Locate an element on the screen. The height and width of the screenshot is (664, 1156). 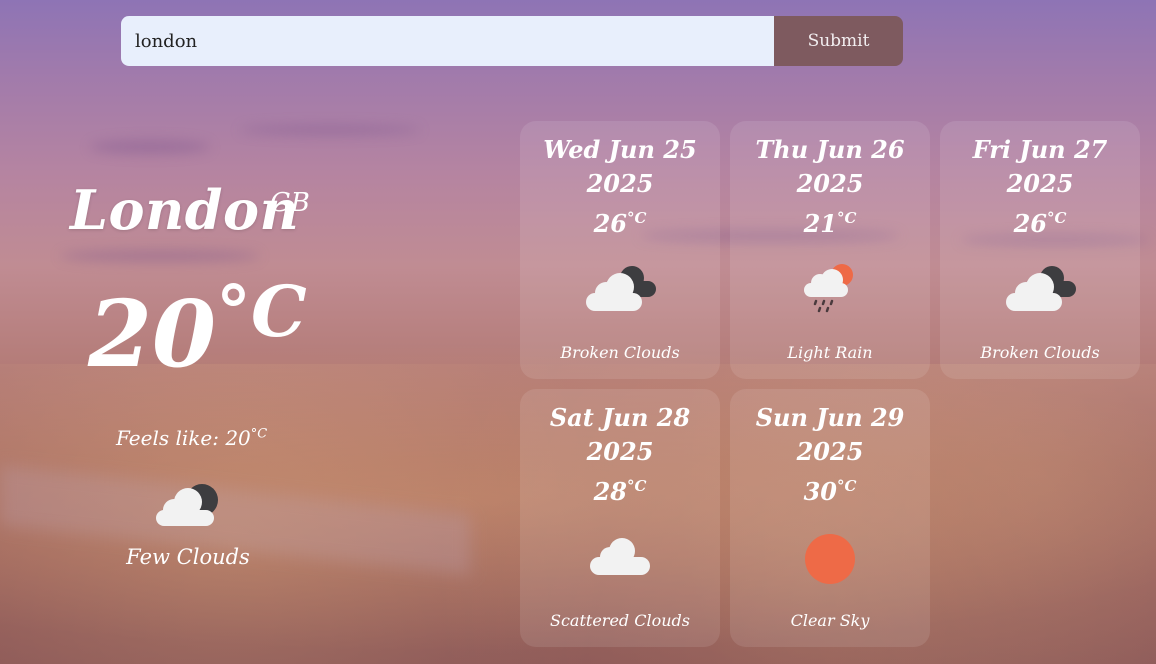
forecast-date: Sun Jun 29 is located at coordinates (830, 417).